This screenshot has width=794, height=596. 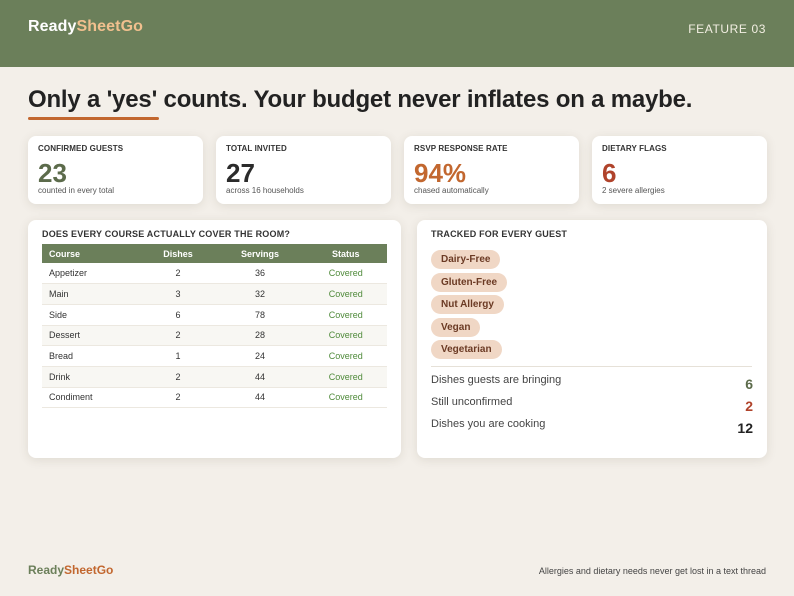 I want to click on dietary-tag: Gluten-Free, so click(x=469, y=282).